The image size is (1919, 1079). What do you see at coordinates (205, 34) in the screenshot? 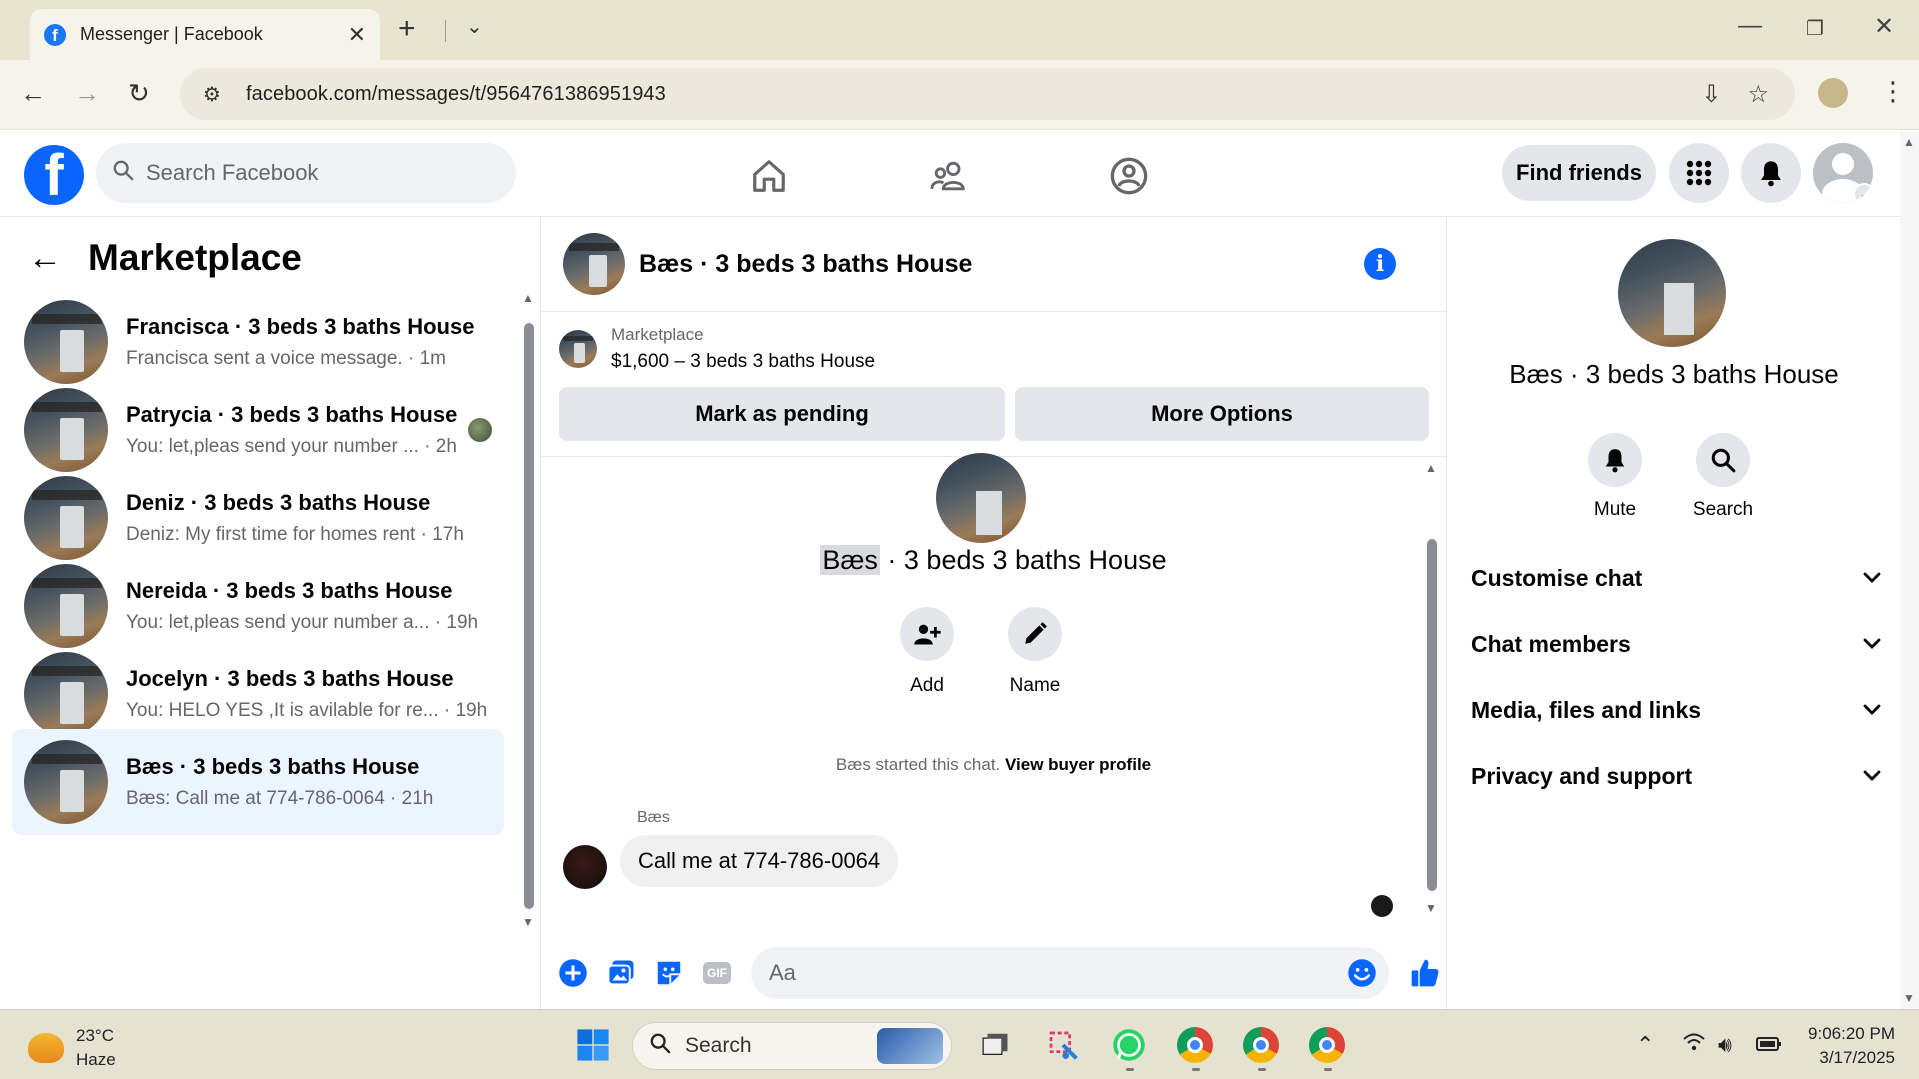
I see `browser-tab: f Messenger | Facebook ✕` at bounding box center [205, 34].